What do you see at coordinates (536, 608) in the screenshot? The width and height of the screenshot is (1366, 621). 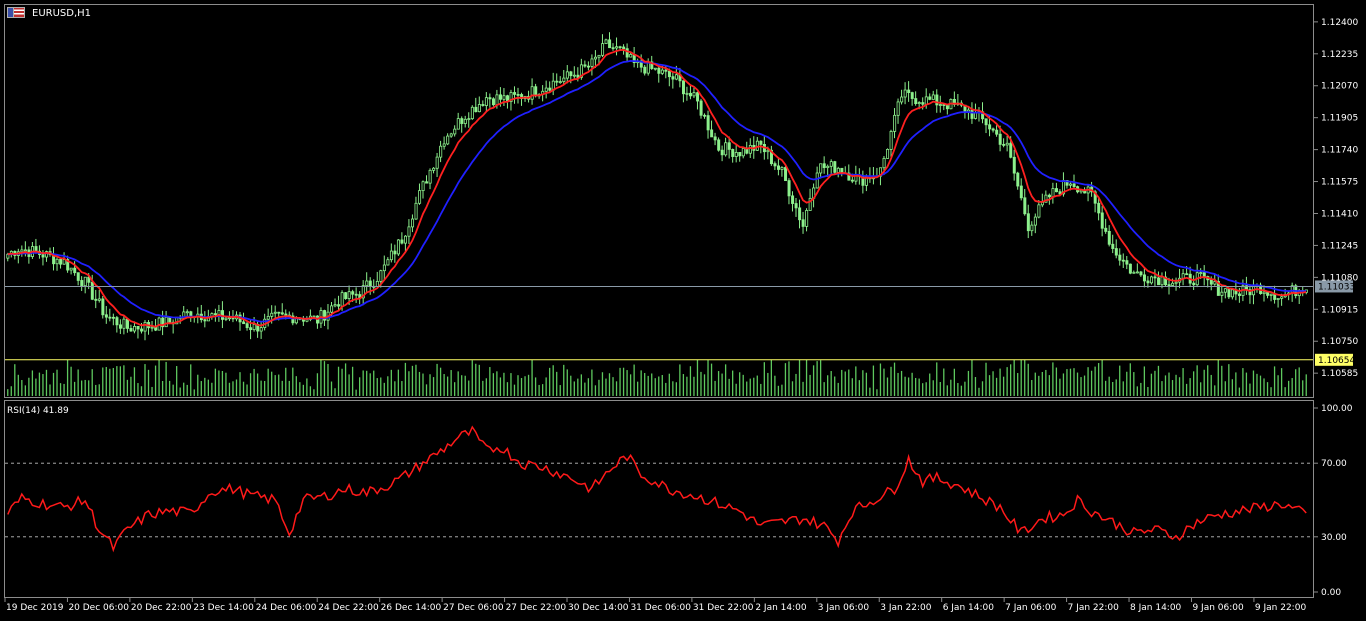 I see `time-tick-label: 27 Dec 22:00` at bounding box center [536, 608].